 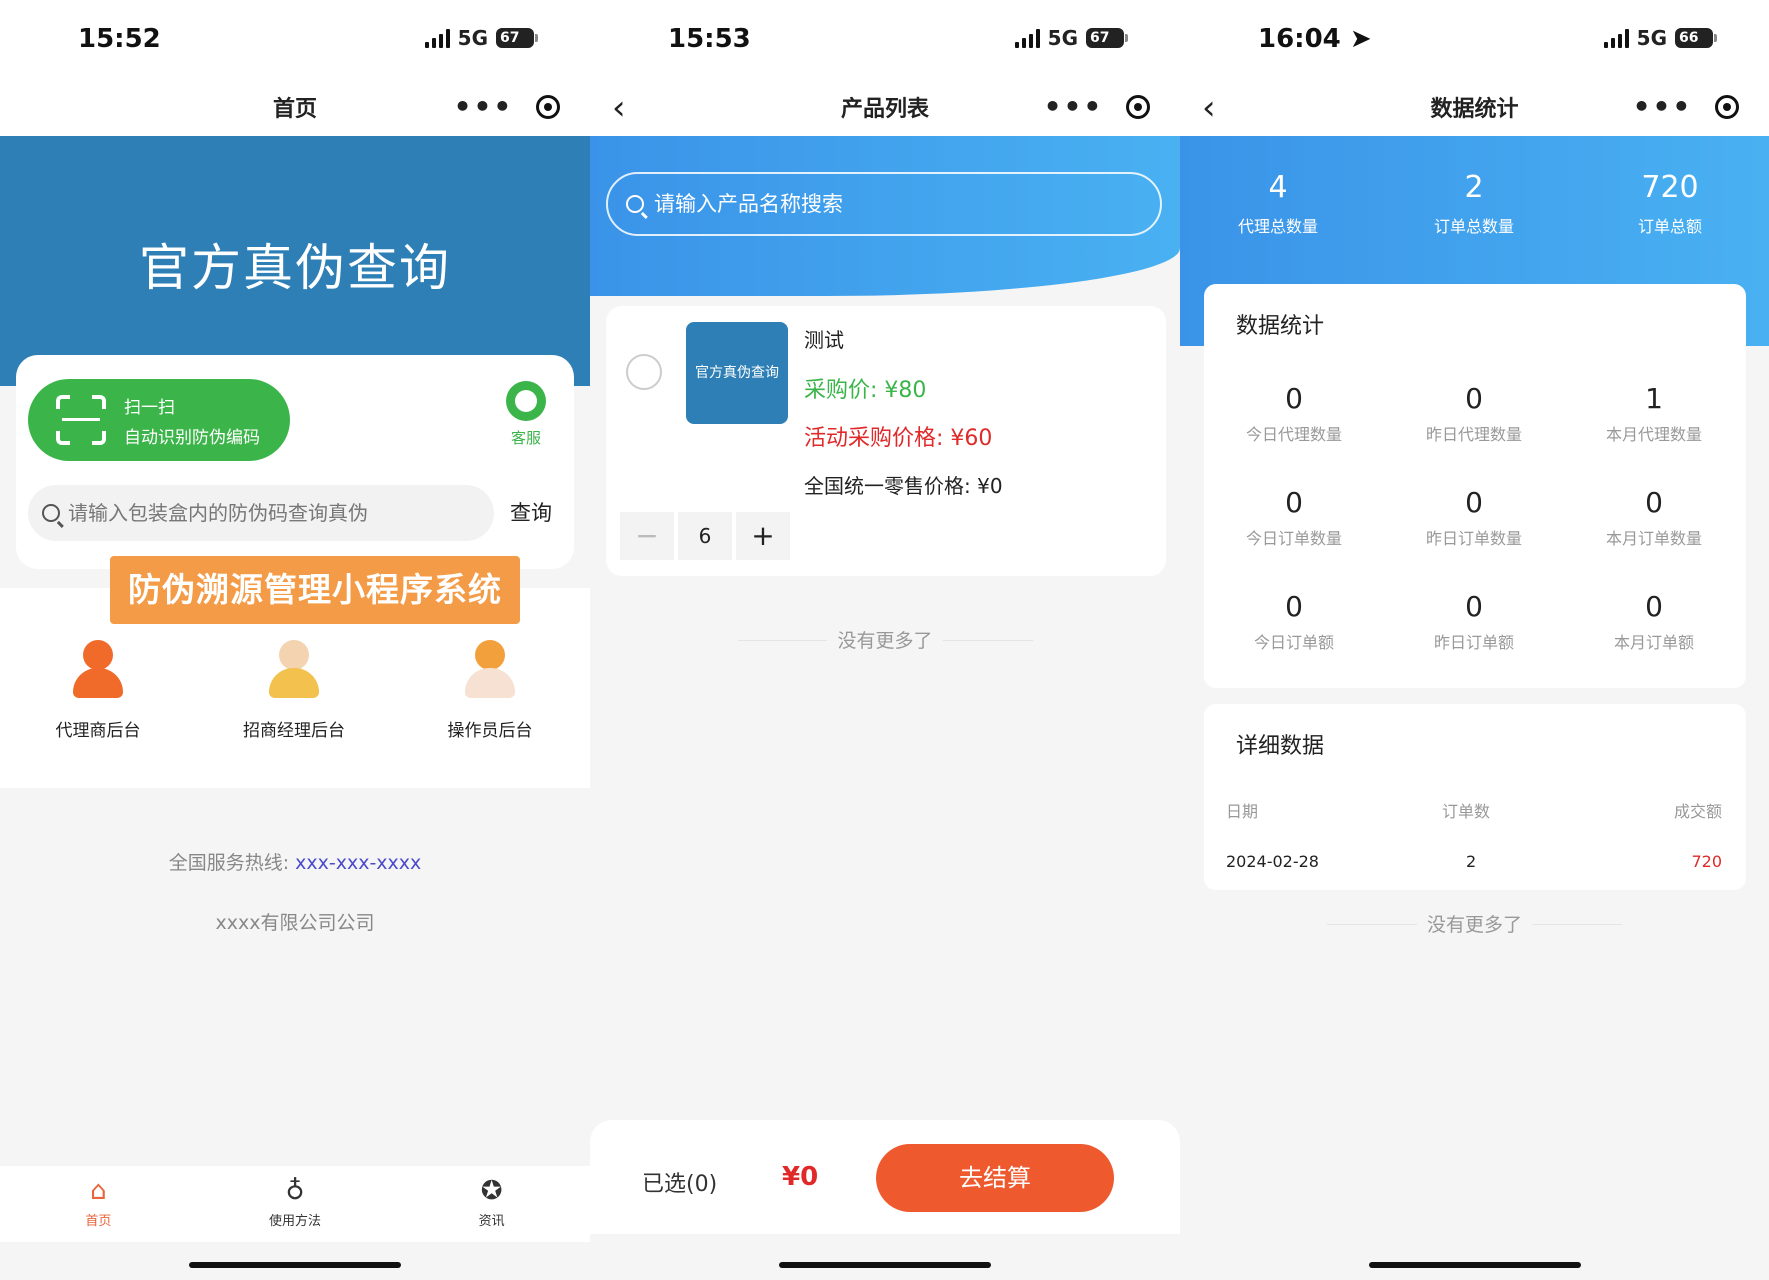 What do you see at coordinates (517, 38) in the screenshot?
I see `battery-icon: 67` at bounding box center [517, 38].